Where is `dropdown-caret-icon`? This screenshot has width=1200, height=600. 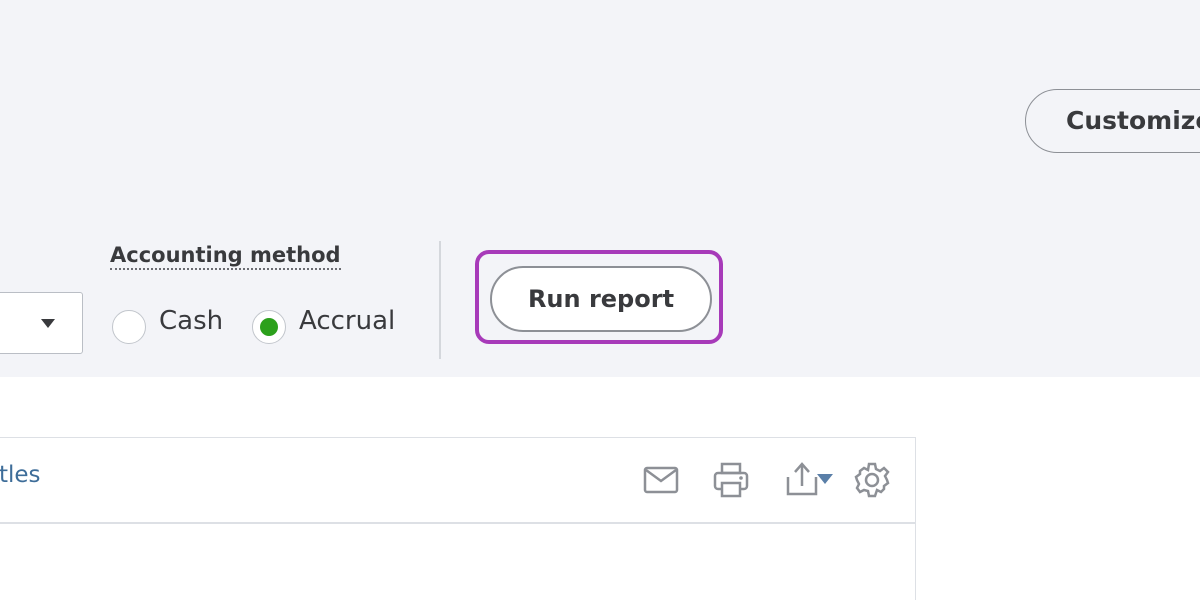
dropdown-caret-icon is located at coordinates (48, 323).